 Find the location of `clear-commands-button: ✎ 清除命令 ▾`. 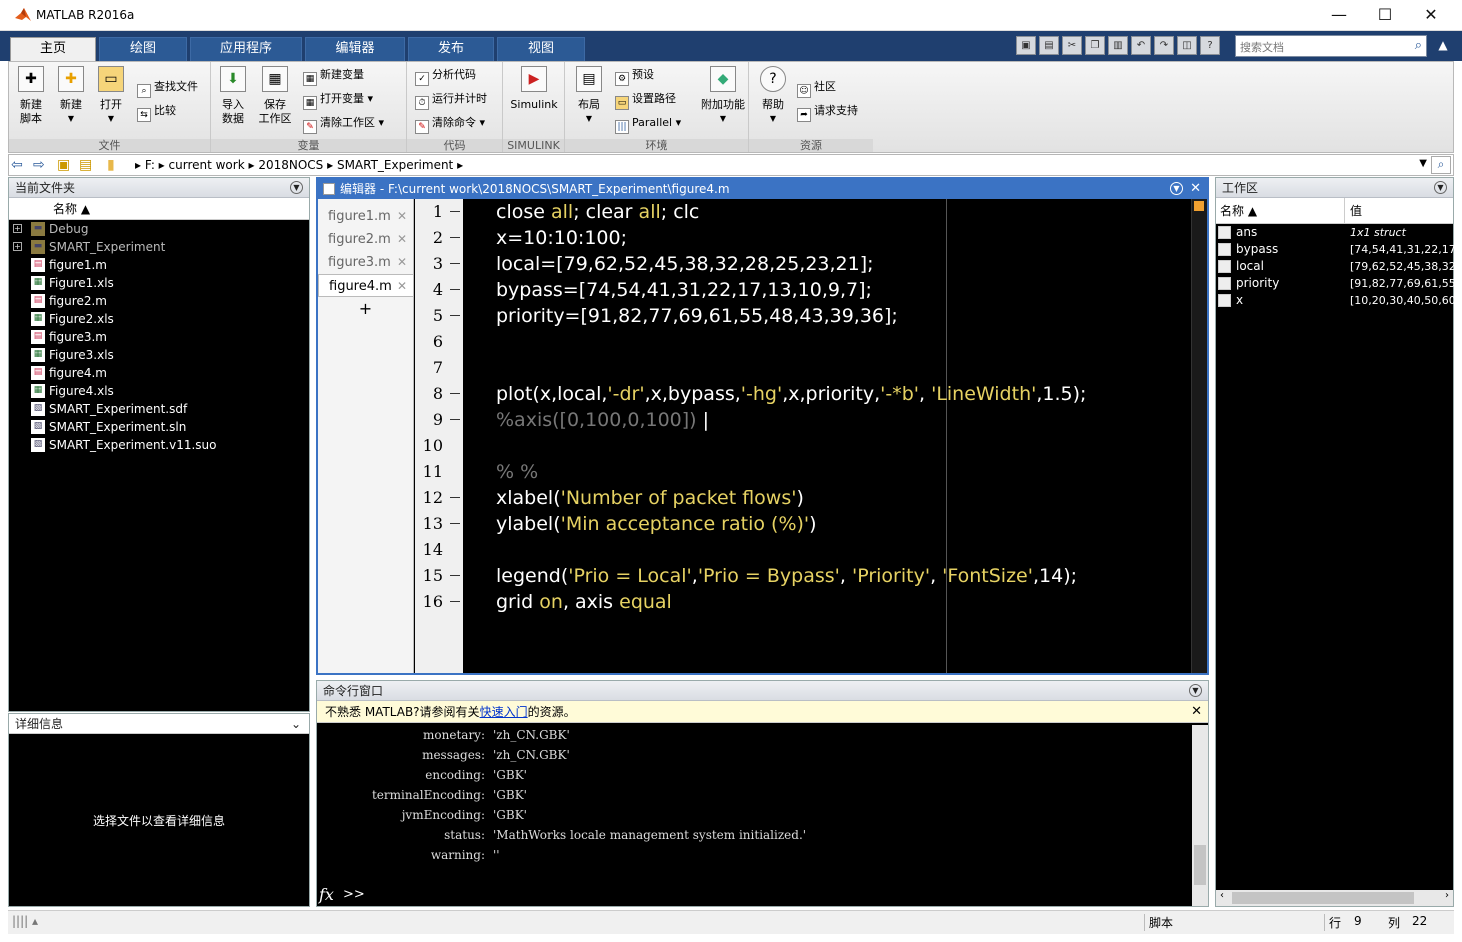

clear-commands-button: ✎ 清除命令 ▾ is located at coordinates (450, 124).